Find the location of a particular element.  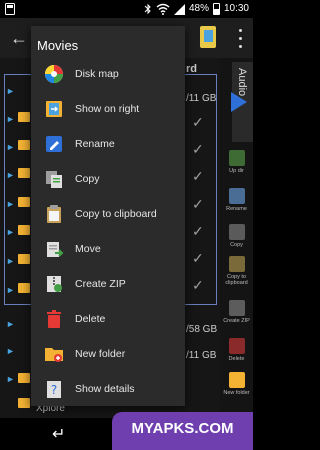

show-on-right-icon is located at coordinates (54, 108).